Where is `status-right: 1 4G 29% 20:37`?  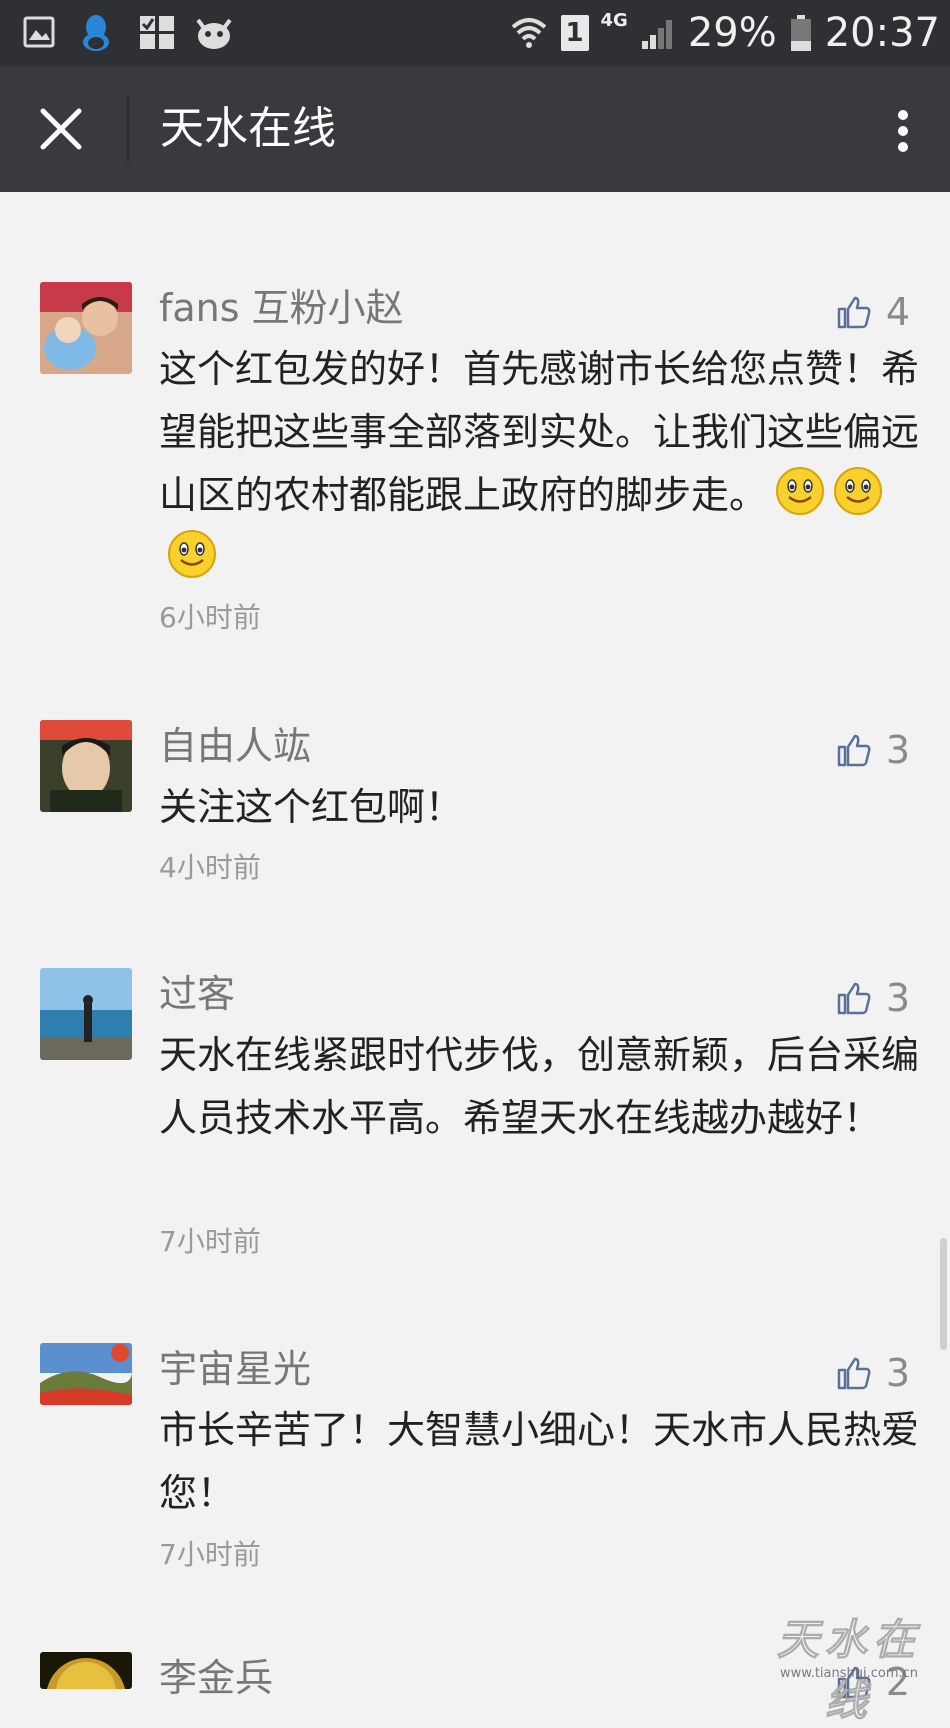
status-right: 1 4G 29% 20:37 is located at coordinates (724, 33).